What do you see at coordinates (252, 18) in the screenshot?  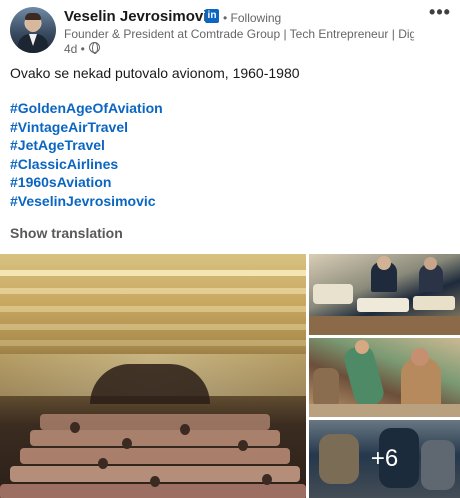 I see `follow-status: • Following` at bounding box center [252, 18].